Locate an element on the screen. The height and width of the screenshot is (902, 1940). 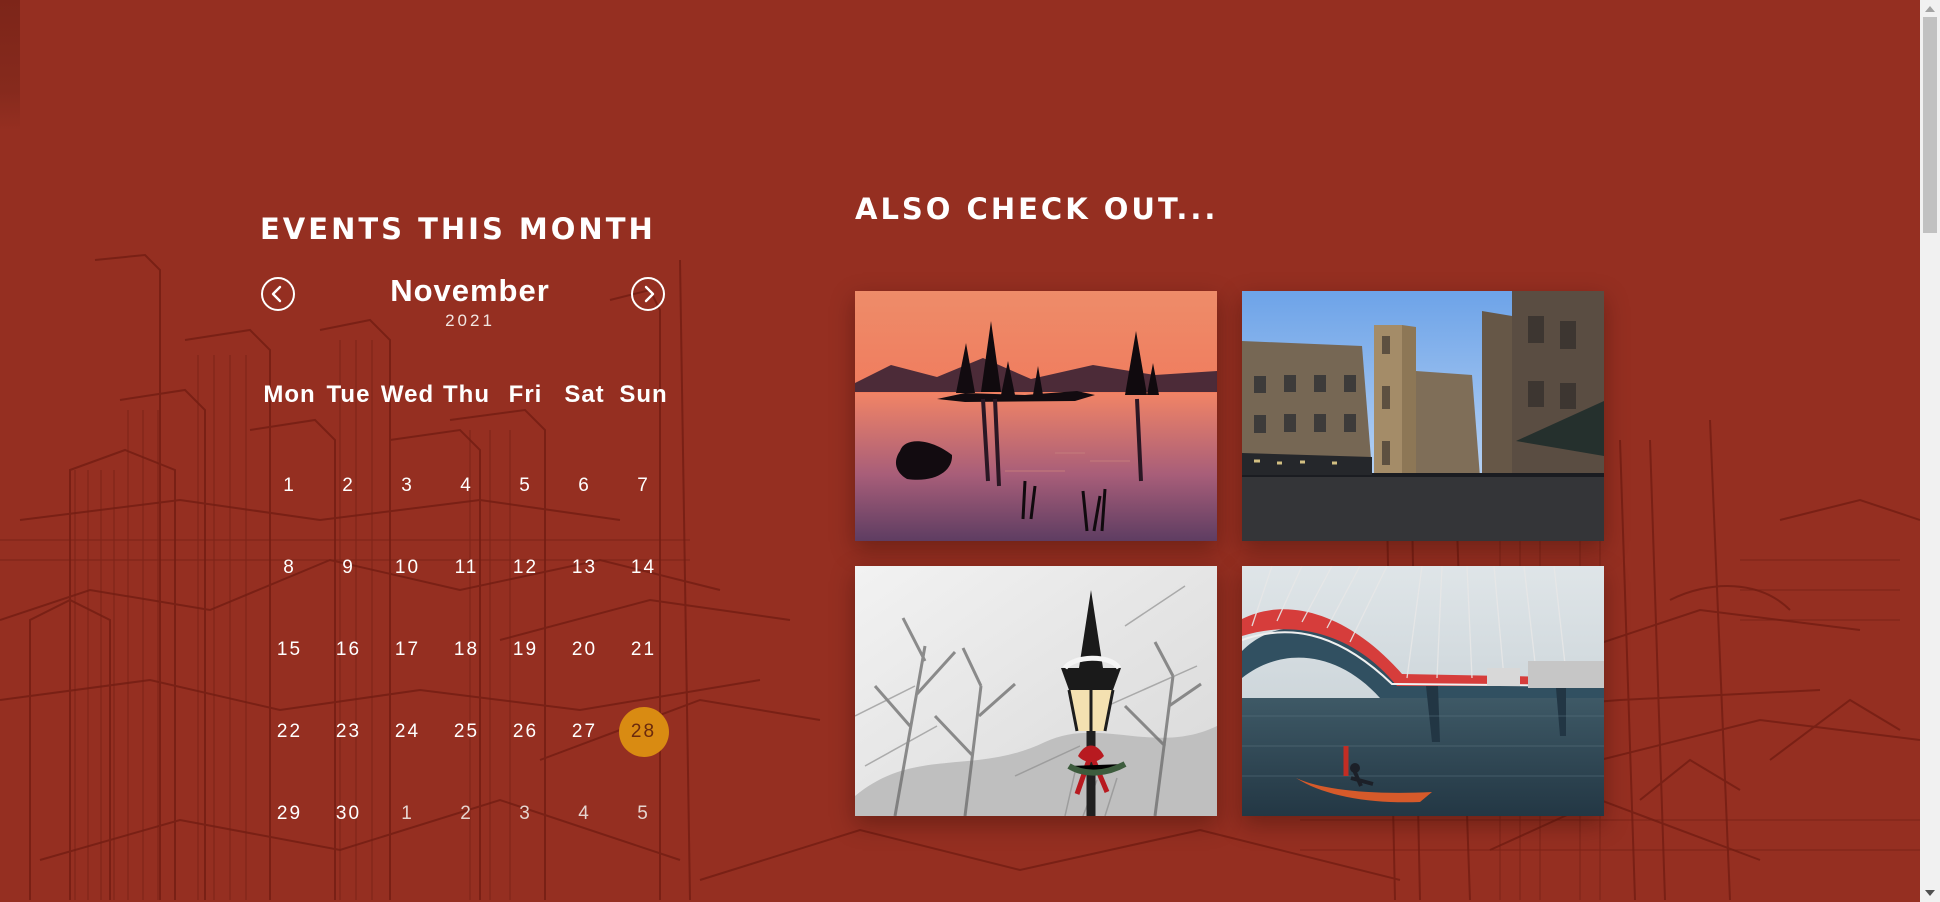
calendar-day-next-month: 5 is located at coordinates (643, 814).